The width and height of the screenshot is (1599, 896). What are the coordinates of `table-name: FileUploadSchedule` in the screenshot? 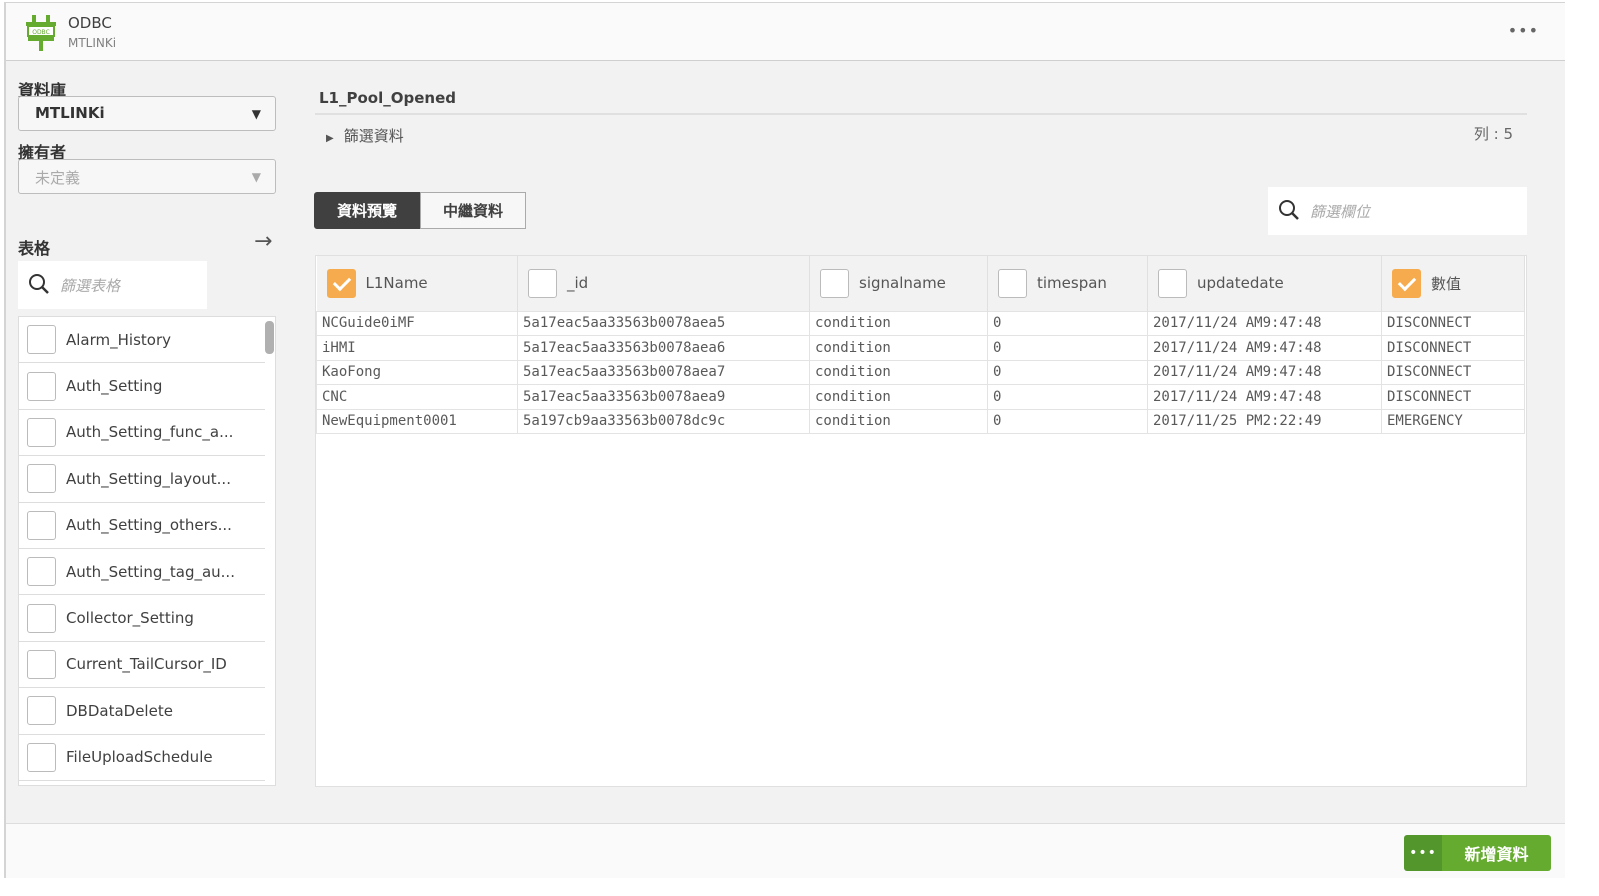 It's located at (139, 757).